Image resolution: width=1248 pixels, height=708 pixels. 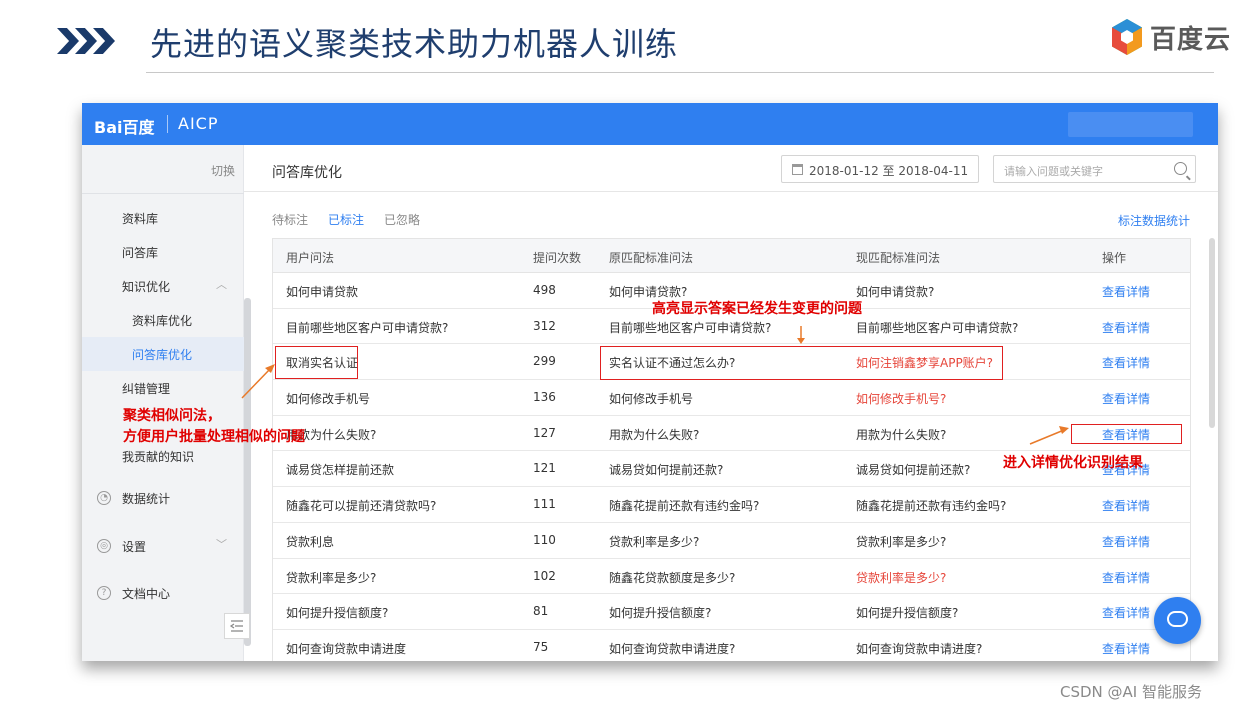 I want to click on table-scrollbar, so click(x=1212, y=333).